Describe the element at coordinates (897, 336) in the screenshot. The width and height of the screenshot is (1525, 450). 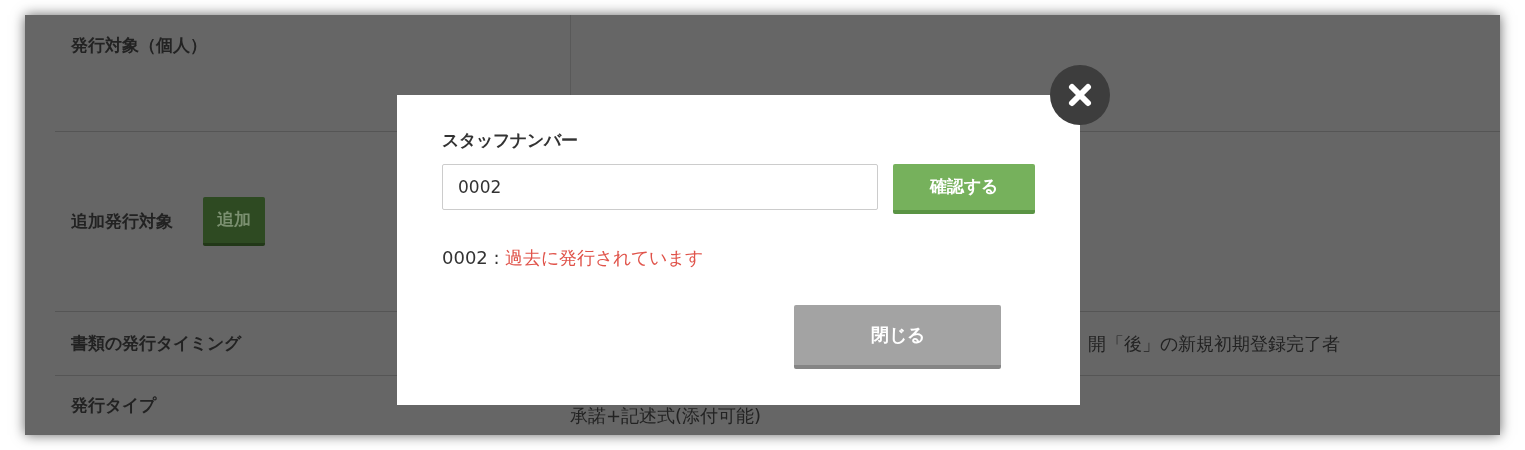
I see `close-dialog-button: 閉じる` at that location.